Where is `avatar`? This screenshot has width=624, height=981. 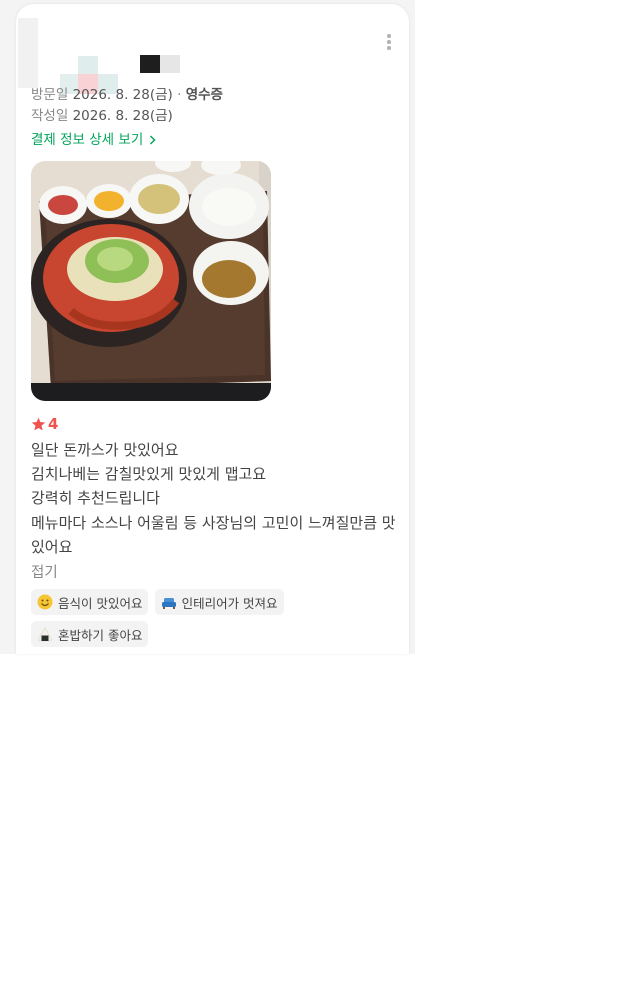 avatar is located at coordinates (28, 53).